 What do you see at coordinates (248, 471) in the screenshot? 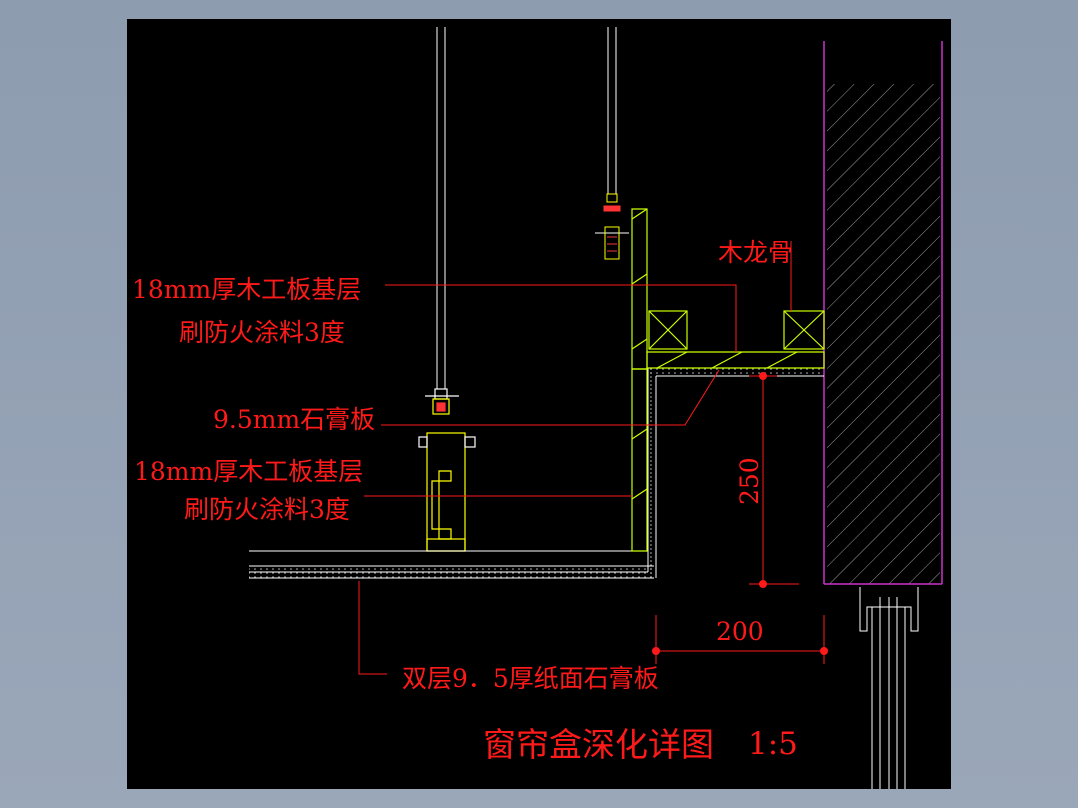
I see `label-plywood-mid-1: 18mm厚木工板基层` at bounding box center [248, 471].